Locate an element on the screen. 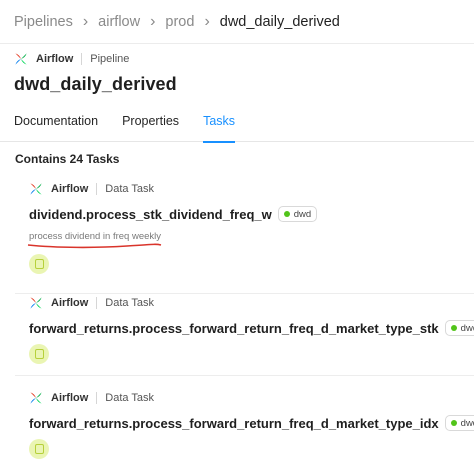 The image size is (474, 475). tab-documentation: Documentation is located at coordinates (56, 126).